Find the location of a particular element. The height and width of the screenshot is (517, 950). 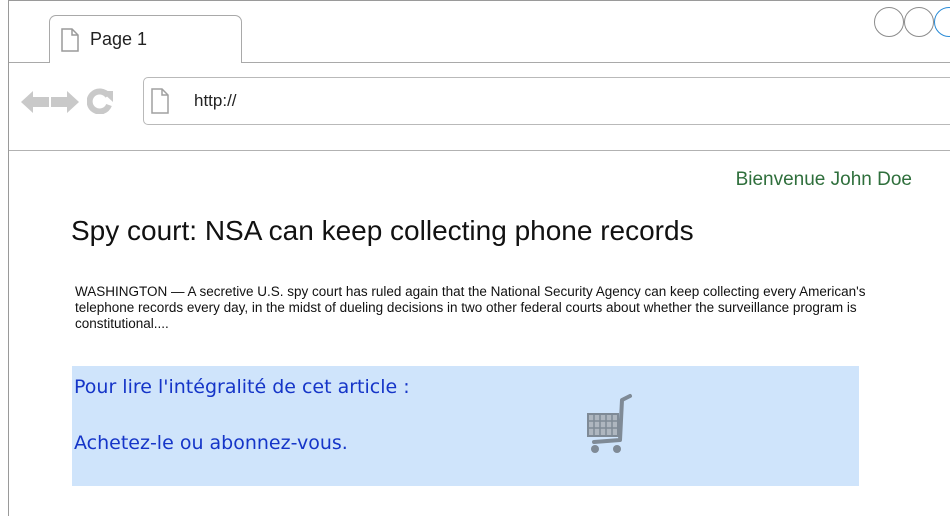

shopping-cart-icon is located at coordinates (608, 427).